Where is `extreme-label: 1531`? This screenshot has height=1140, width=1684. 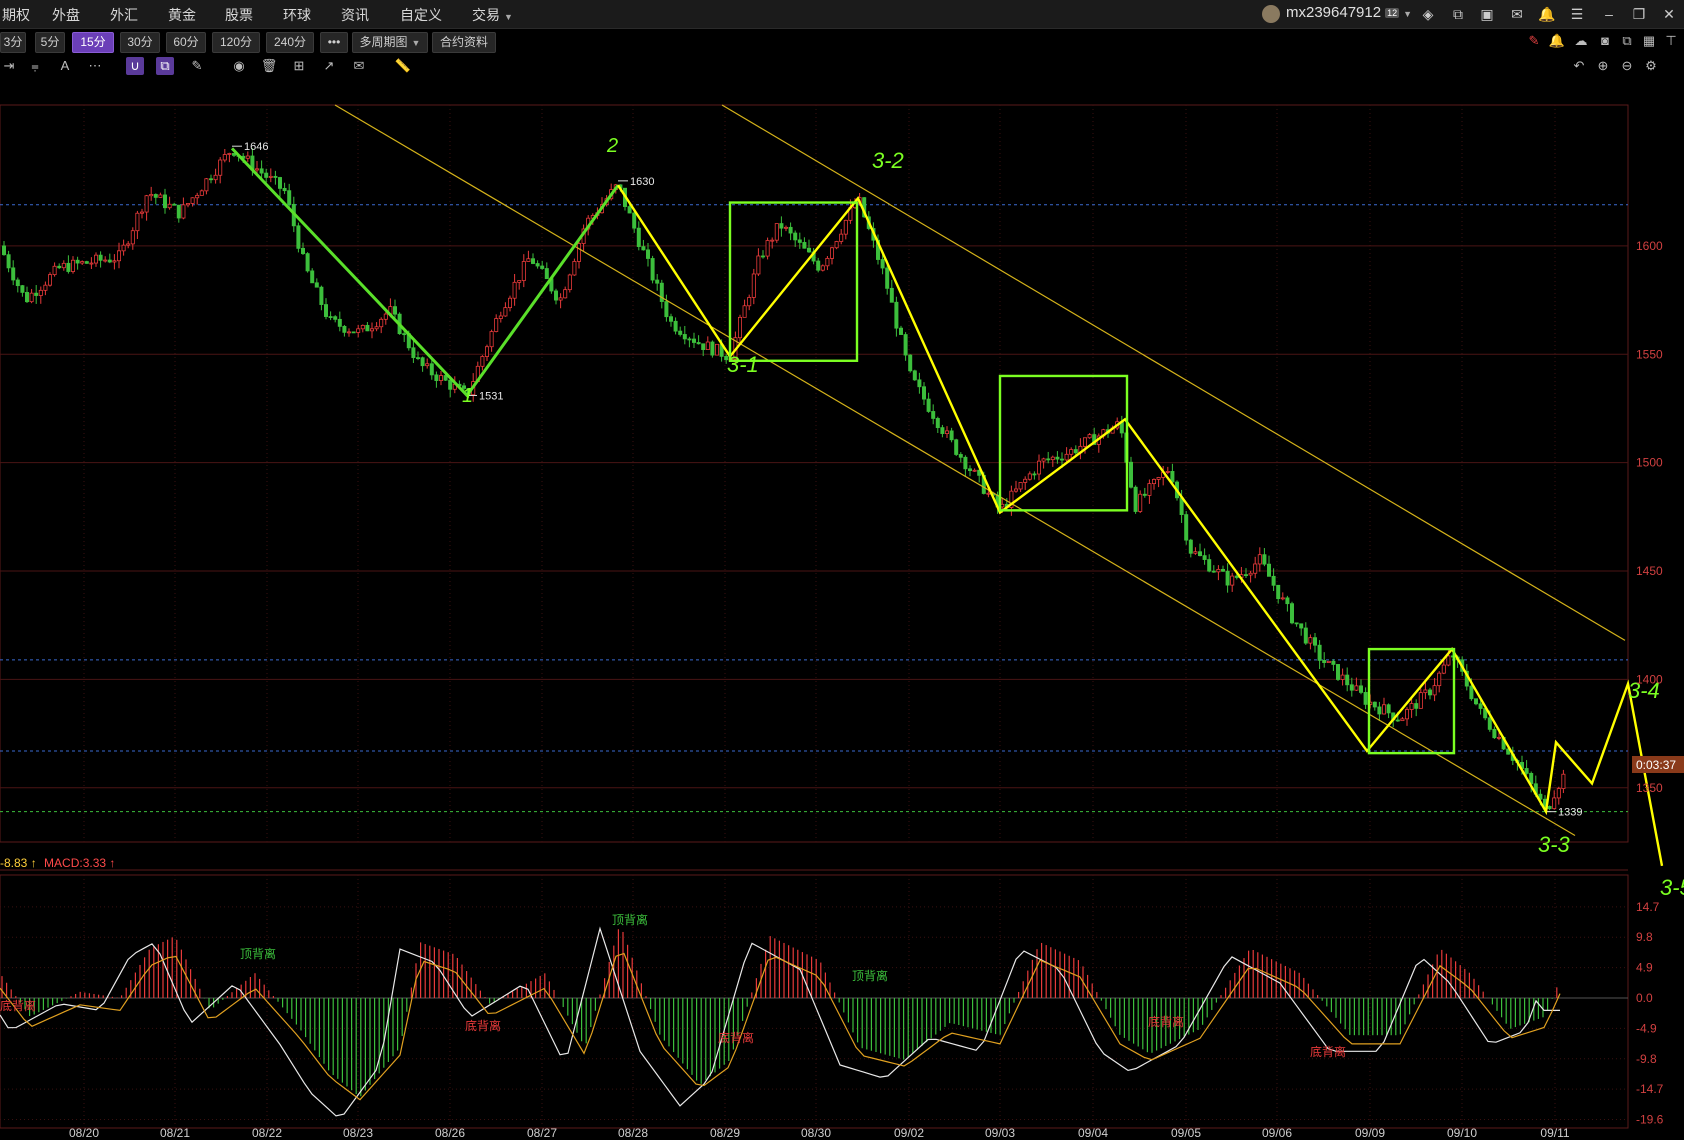 extreme-label: 1531 is located at coordinates (491, 396).